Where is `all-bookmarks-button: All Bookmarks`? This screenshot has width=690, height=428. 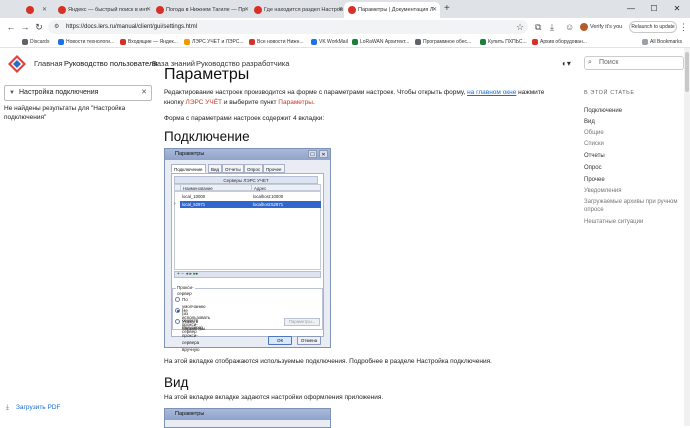 all-bookmarks-button: All Bookmarks is located at coordinates (662, 42).